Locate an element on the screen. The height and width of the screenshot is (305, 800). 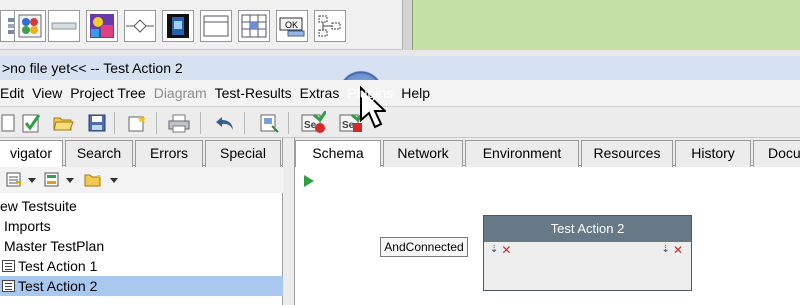
tree-item-testsuite: ew Testsuite is located at coordinates (141, 206).